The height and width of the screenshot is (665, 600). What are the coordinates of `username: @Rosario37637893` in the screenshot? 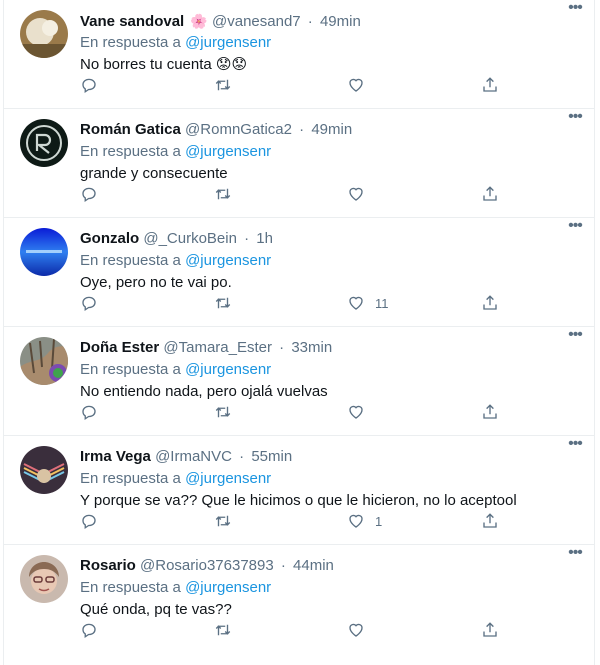 It's located at (207, 565).